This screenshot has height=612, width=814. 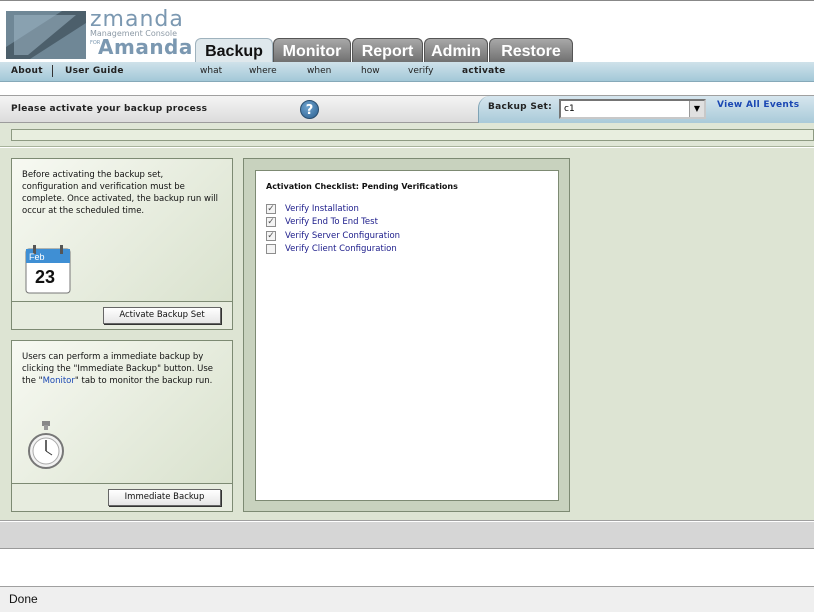 What do you see at coordinates (46, 35) in the screenshot?
I see `zmanda-z-logo-icon` at bounding box center [46, 35].